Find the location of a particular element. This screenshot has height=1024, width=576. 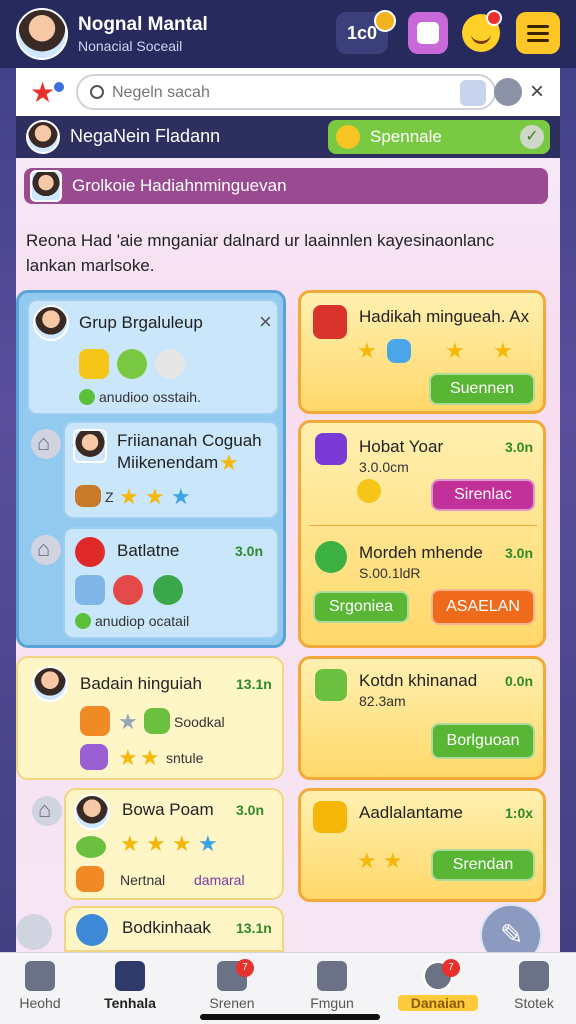

hingu-card-value: 13.1n is located at coordinates (254, 684).